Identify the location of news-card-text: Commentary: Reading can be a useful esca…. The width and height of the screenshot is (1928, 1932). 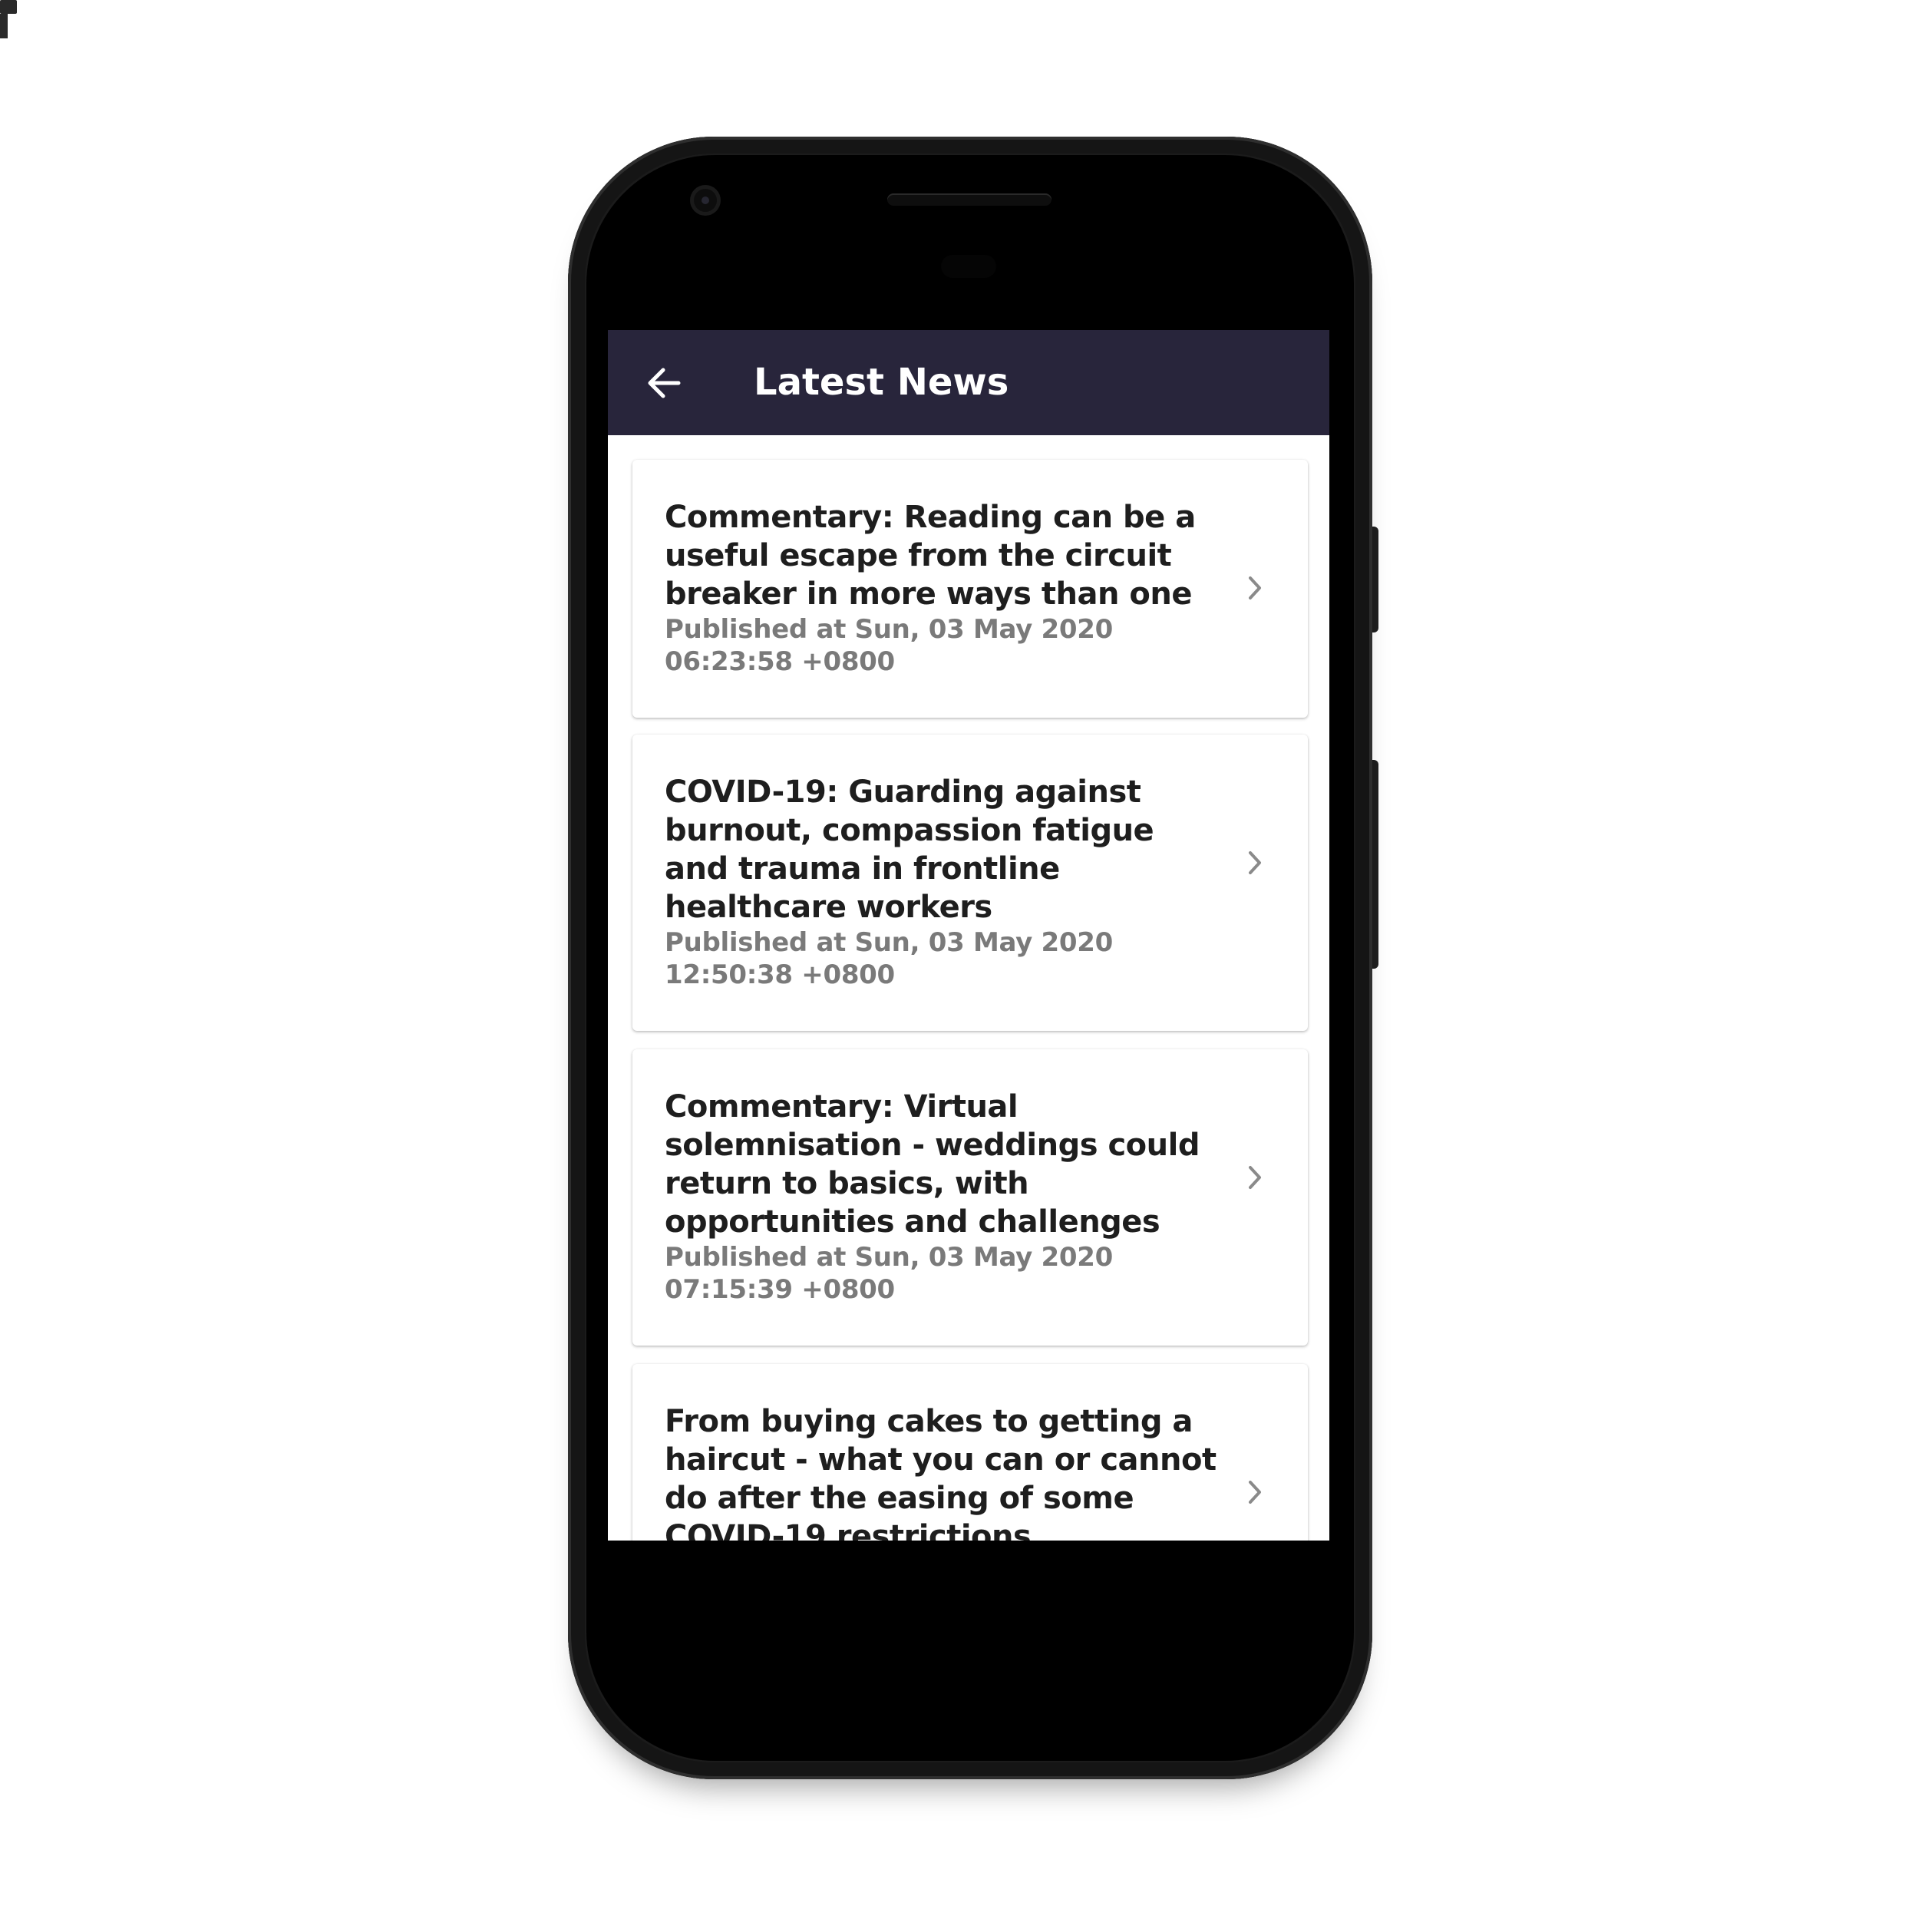
(941, 588).